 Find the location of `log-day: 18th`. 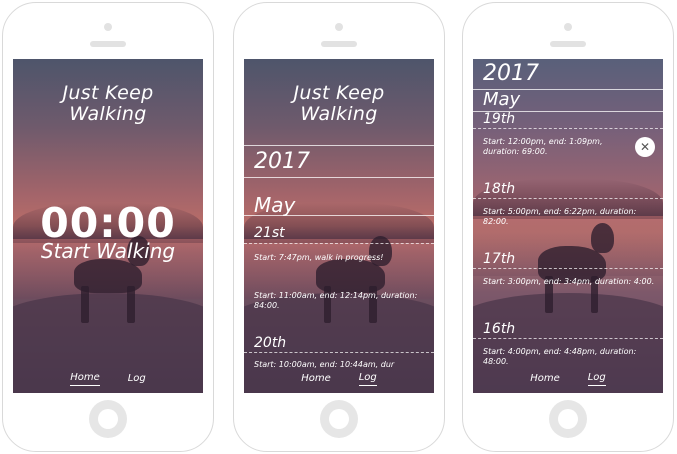

log-day: 18th is located at coordinates (499, 189).